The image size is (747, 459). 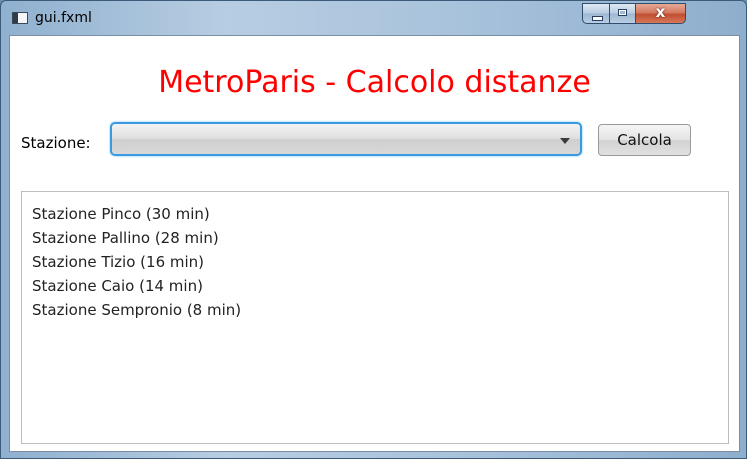 I want to click on window-title: gui.fxml, so click(x=63, y=18).